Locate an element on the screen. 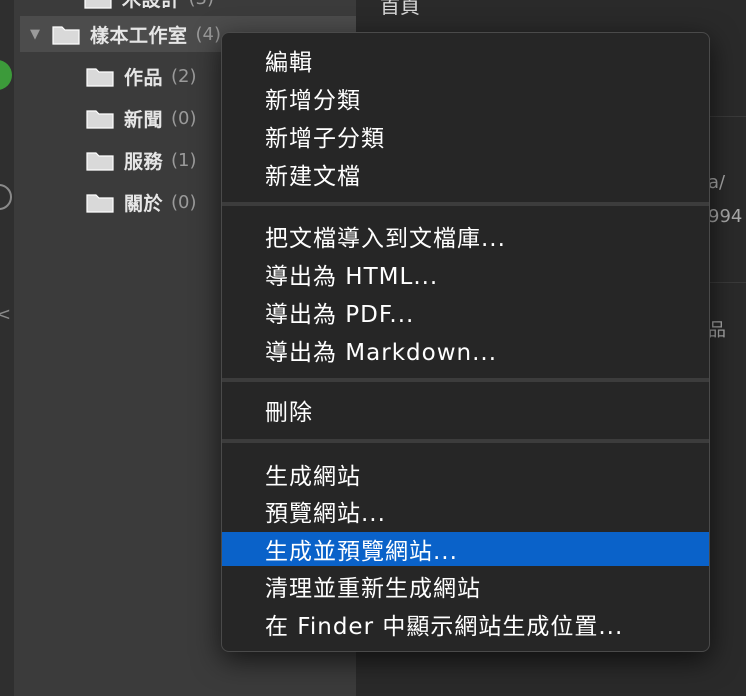 The image size is (746, 696). menu-item-label: 新建文檔 is located at coordinates (313, 177).